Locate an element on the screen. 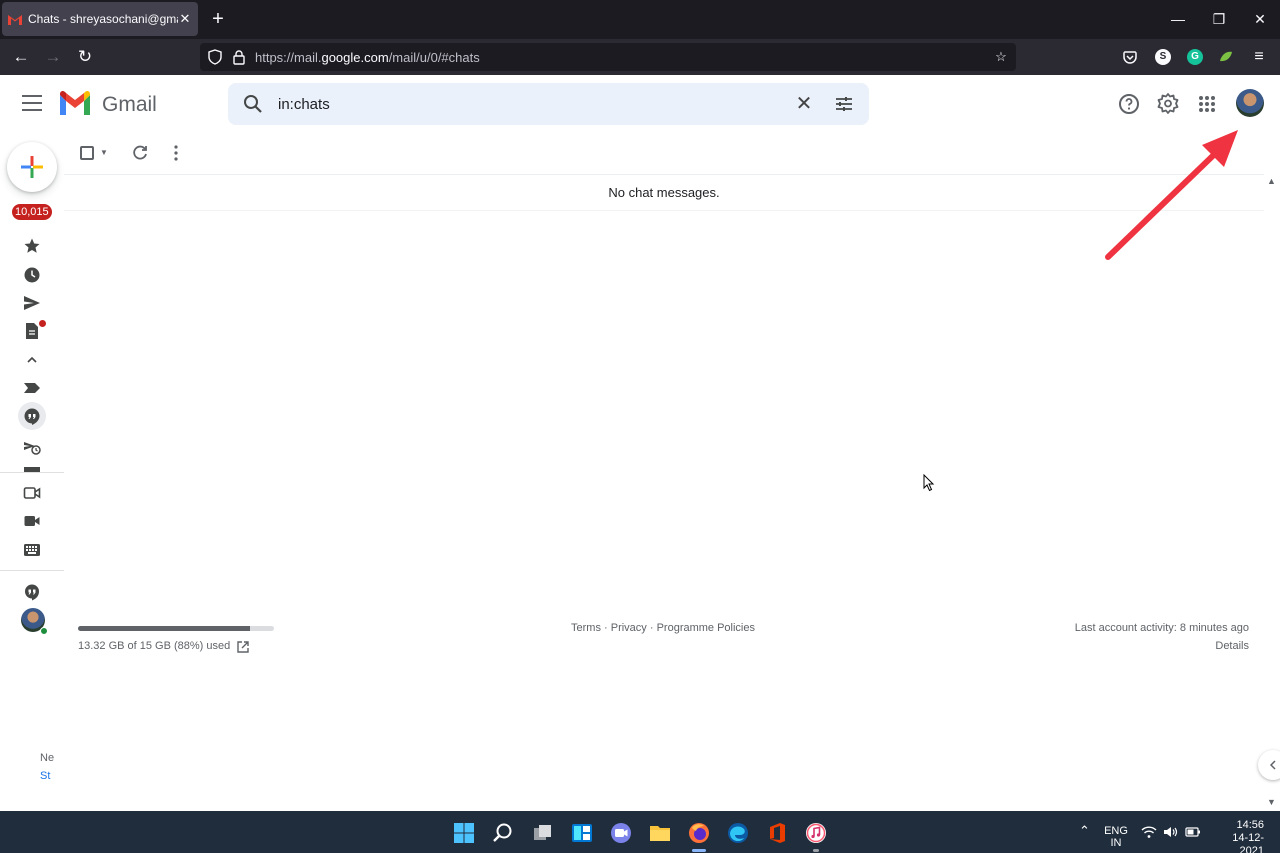  volume-icon is located at coordinates (1171, 832).